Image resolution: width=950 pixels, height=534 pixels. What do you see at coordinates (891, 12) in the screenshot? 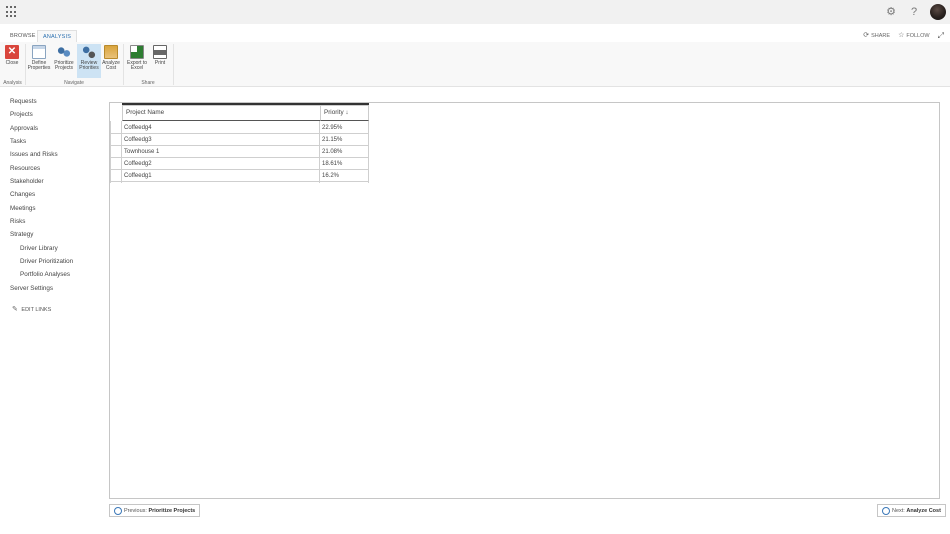
I see `gear-icon: ⚙` at bounding box center [891, 12].